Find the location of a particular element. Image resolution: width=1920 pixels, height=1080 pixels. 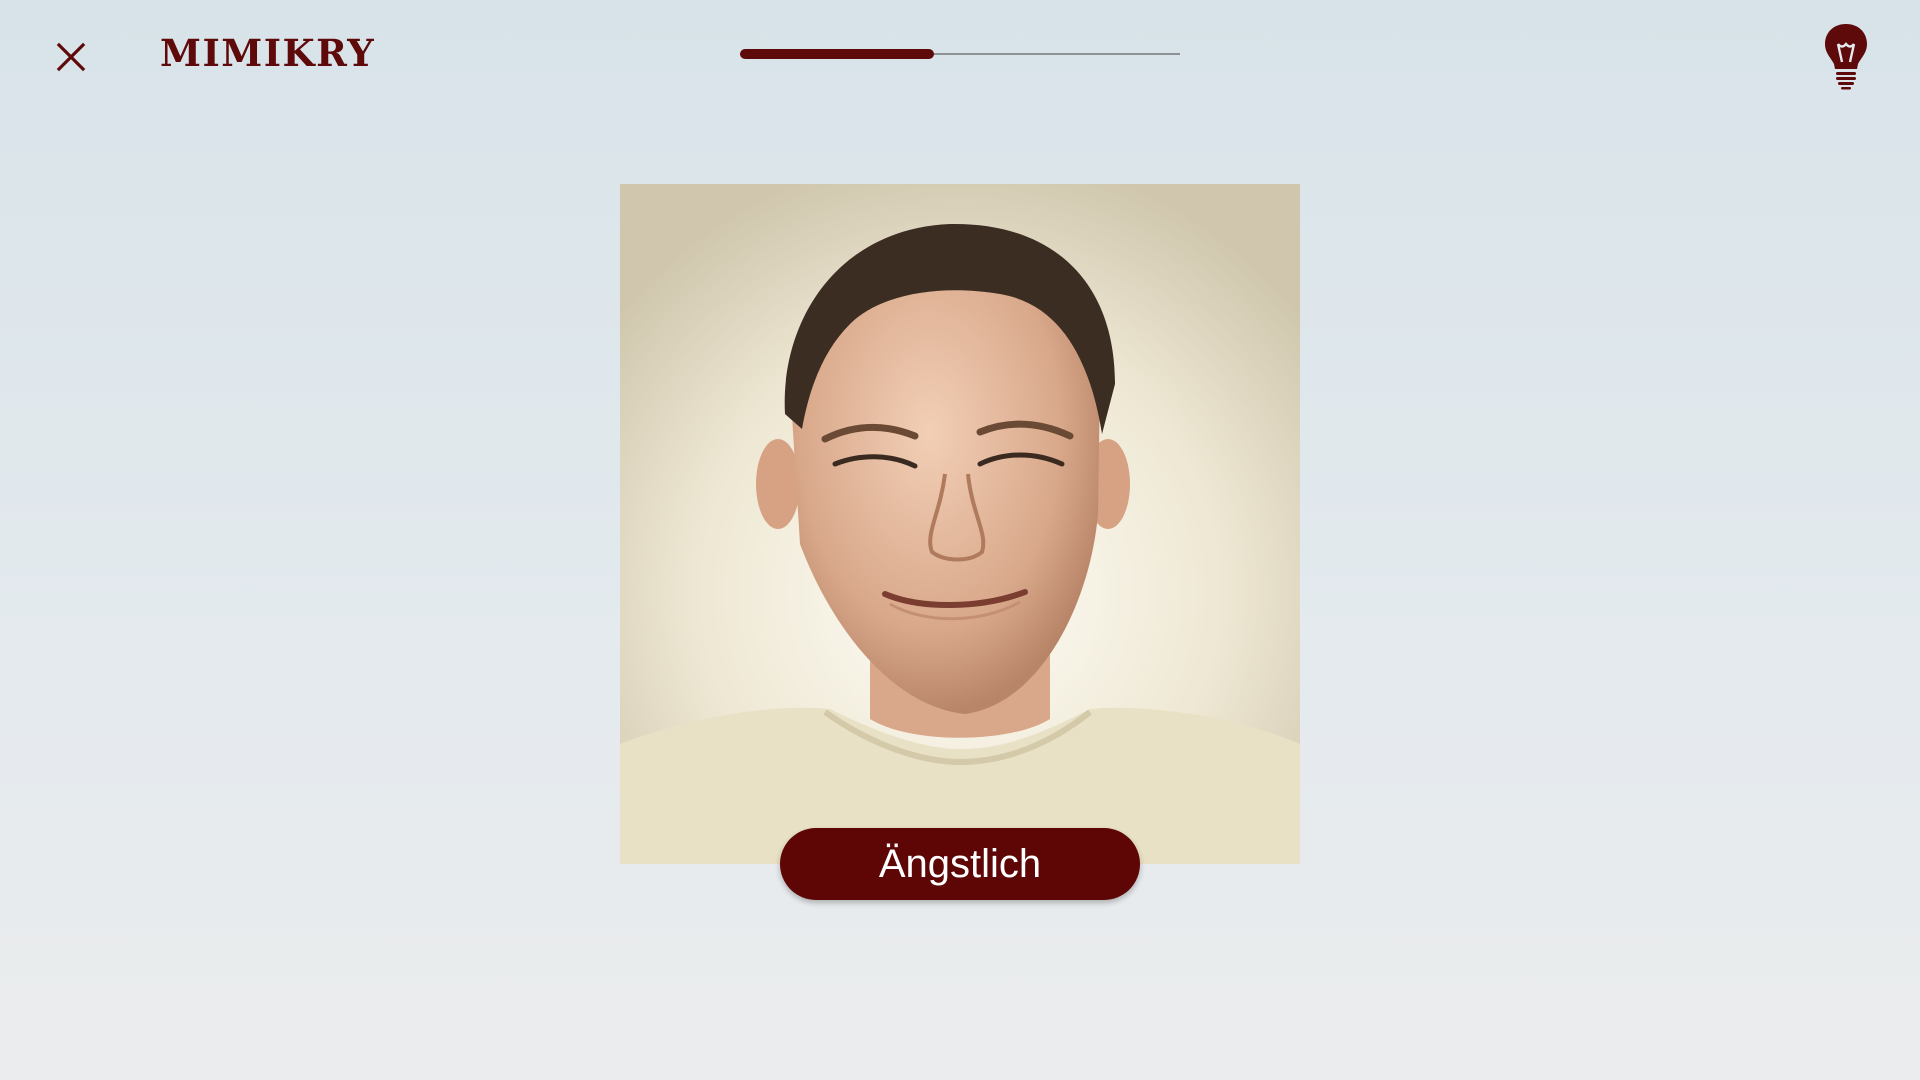

hint-button is located at coordinates (1846, 56).